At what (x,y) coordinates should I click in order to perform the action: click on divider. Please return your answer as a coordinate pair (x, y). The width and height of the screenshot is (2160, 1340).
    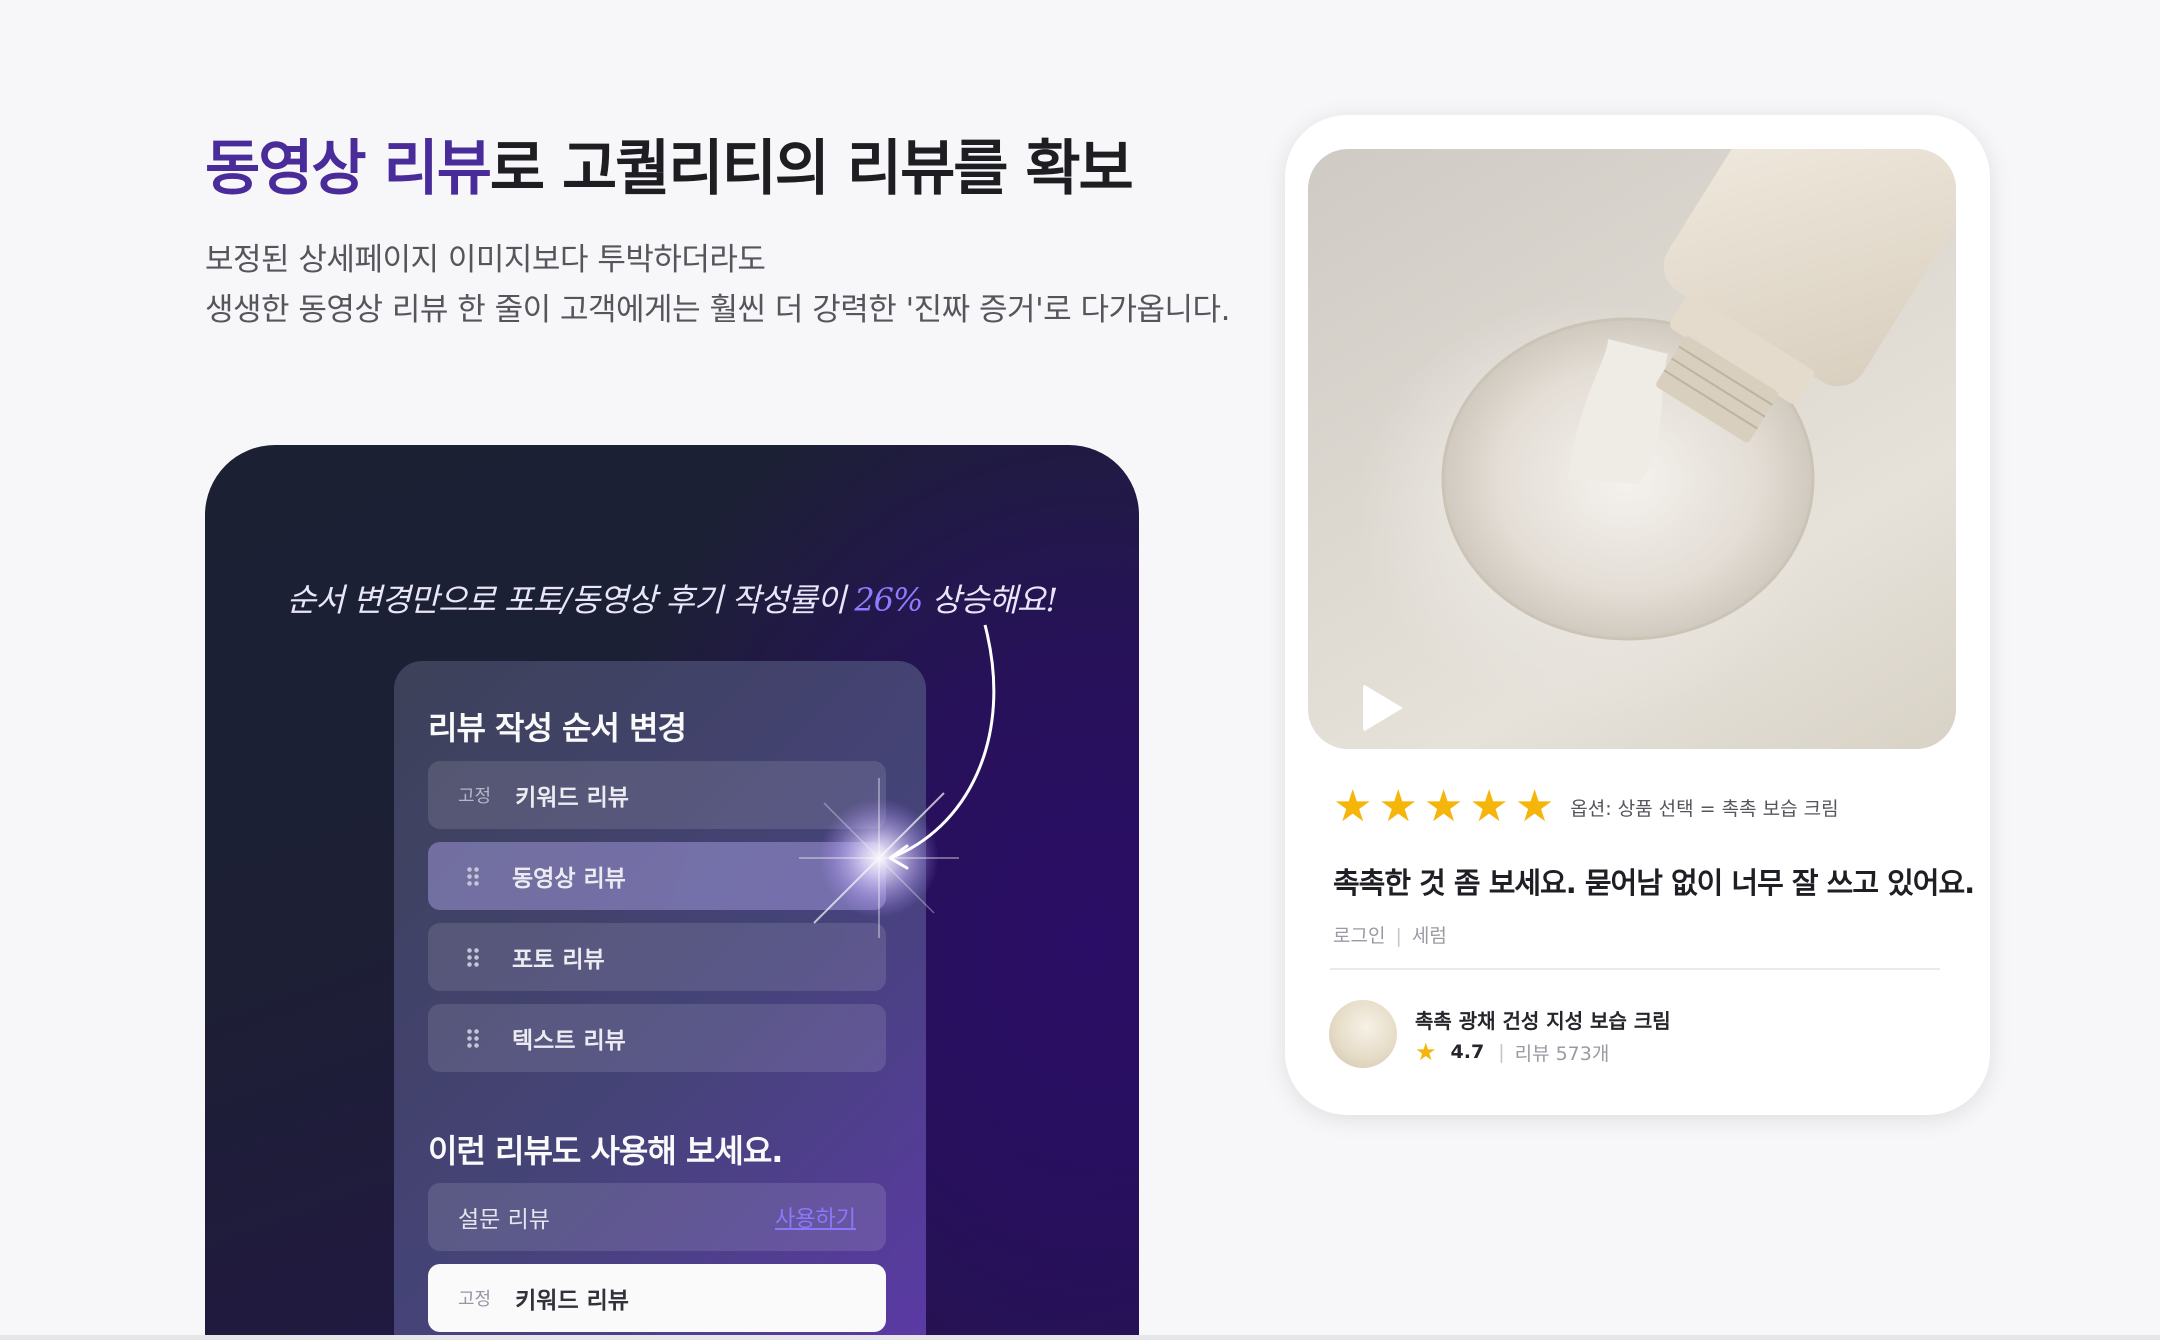
    Looking at the image, I should click on (1635, 969).